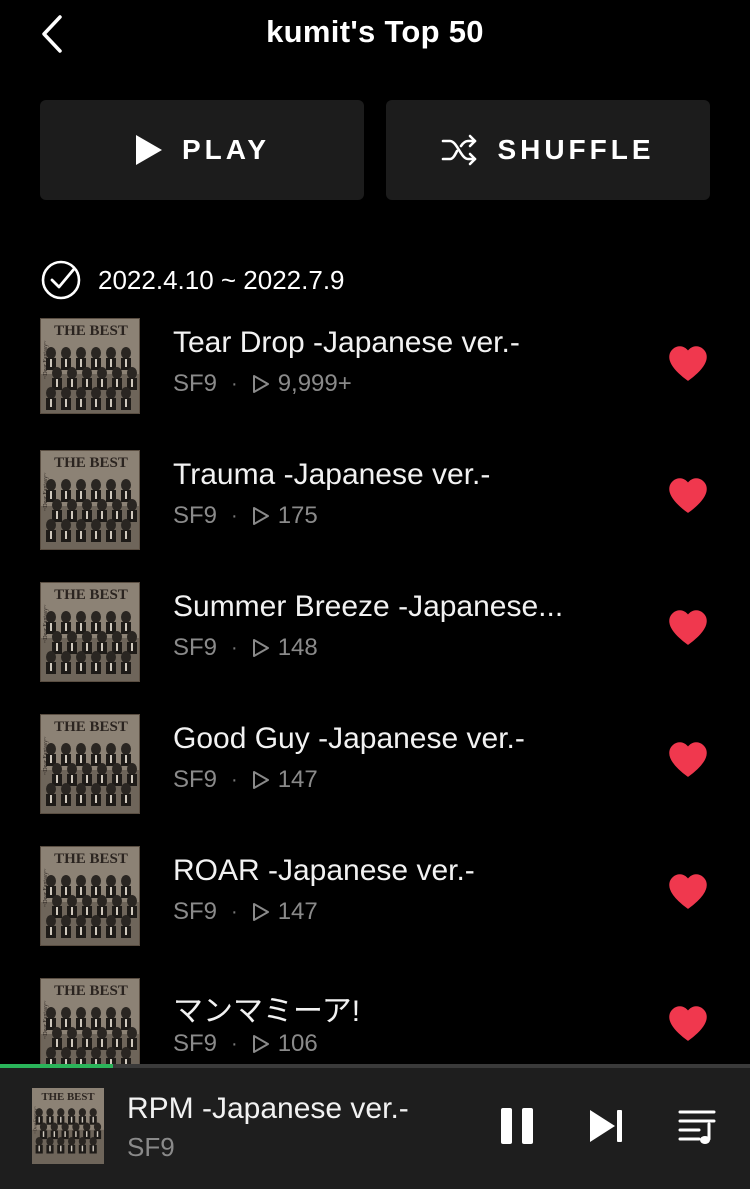 The width and height of the screenshot is (750, 1189). I want to click on track-meta: SF9 · 9,999+, so click(262, 384).